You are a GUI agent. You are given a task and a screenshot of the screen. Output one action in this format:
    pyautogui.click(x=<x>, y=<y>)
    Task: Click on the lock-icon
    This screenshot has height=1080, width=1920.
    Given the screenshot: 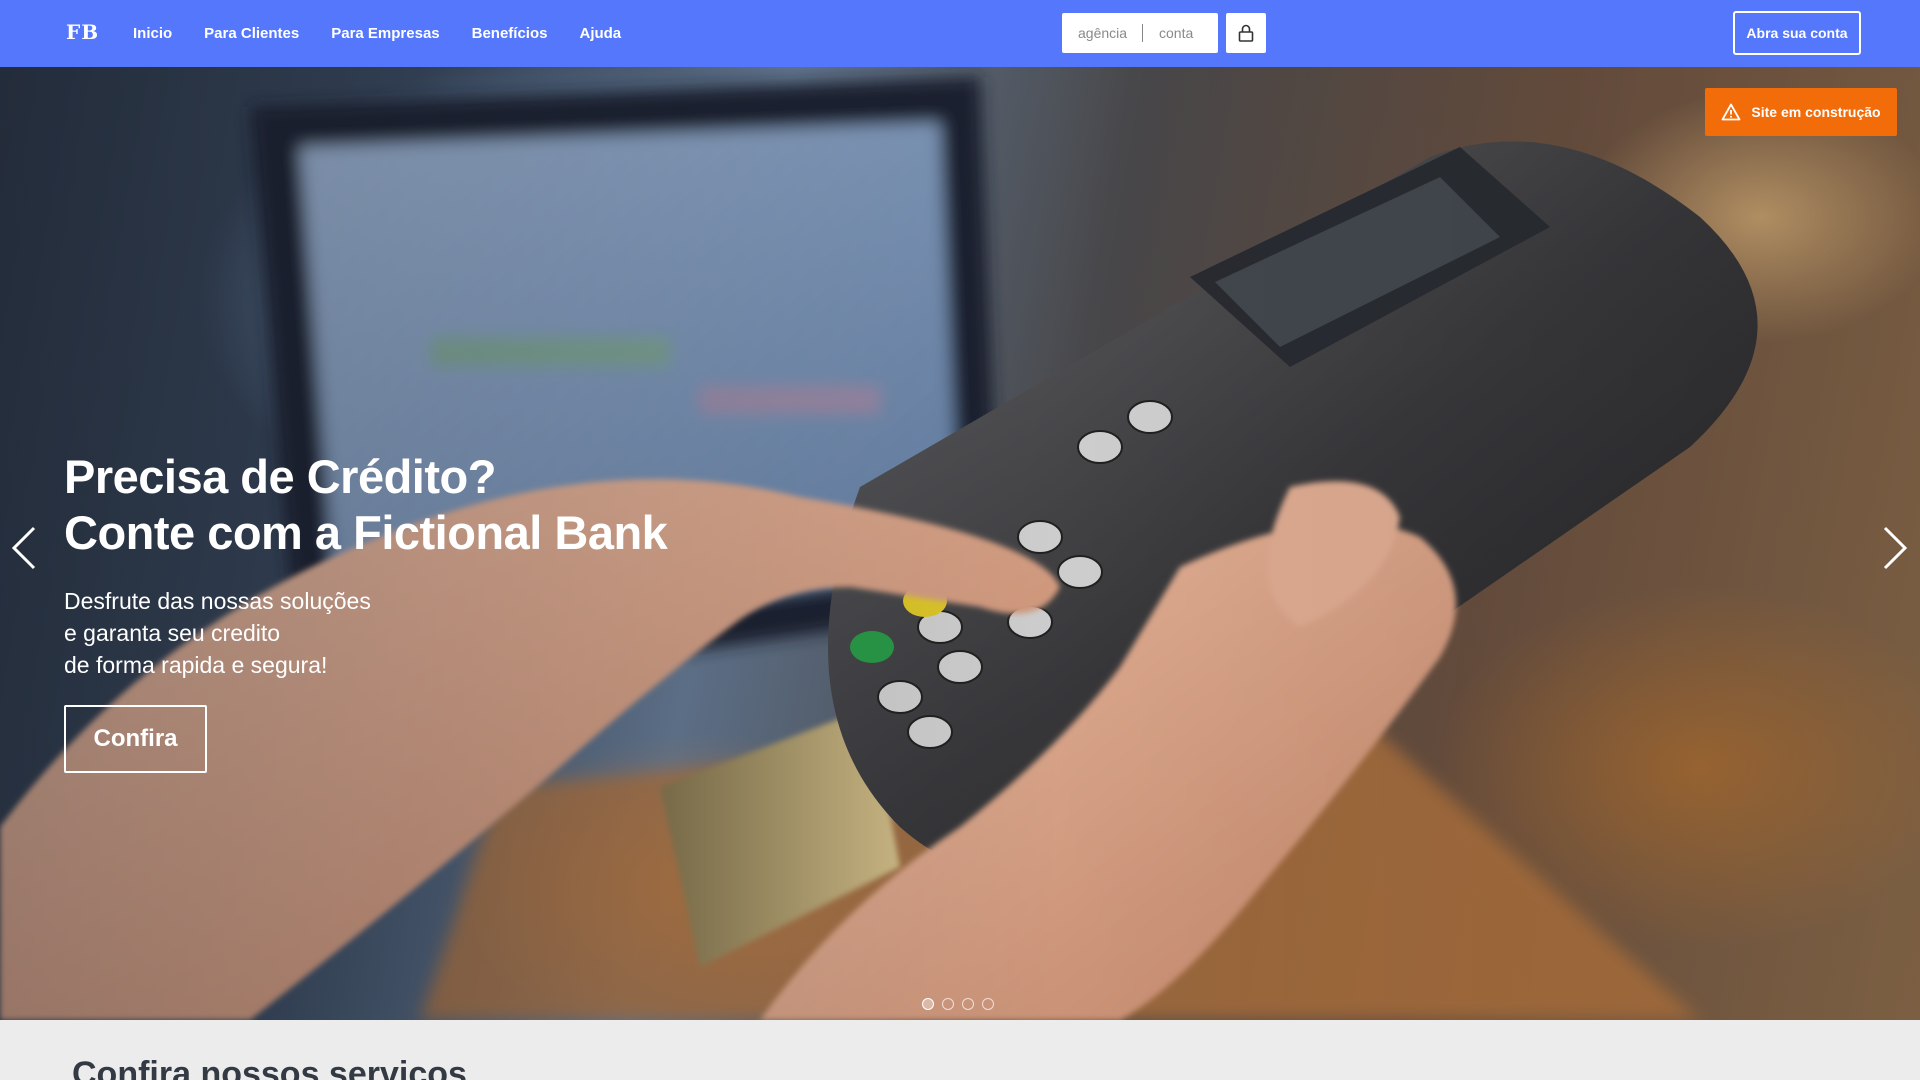 What is the action you would take?
    pyautogui.click(x=1246, y=33)
    